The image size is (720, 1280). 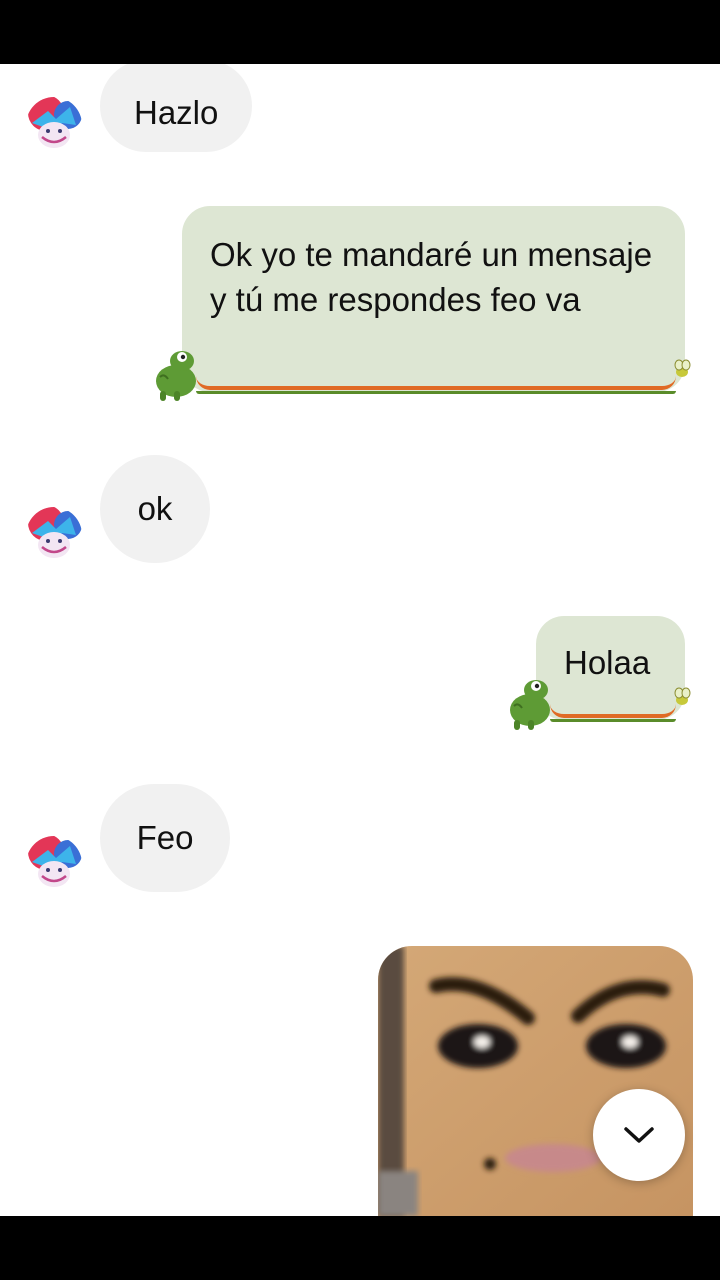 I want to click on message-text: Holaa, so click(x=607, y=662).